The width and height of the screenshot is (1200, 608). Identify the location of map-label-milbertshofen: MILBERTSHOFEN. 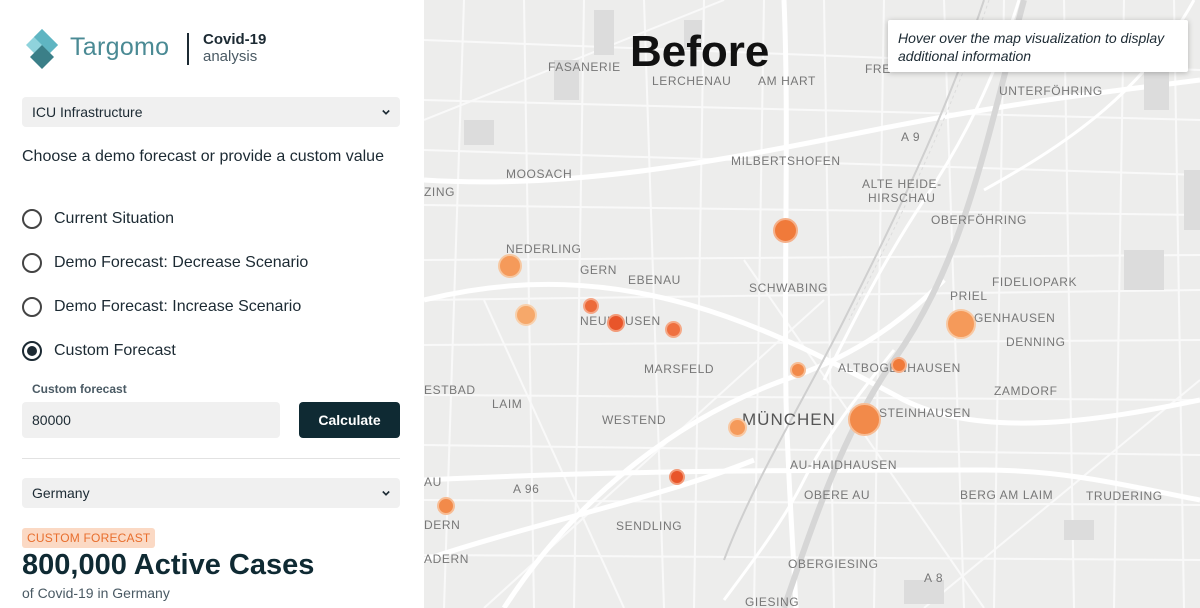
(786, 161).